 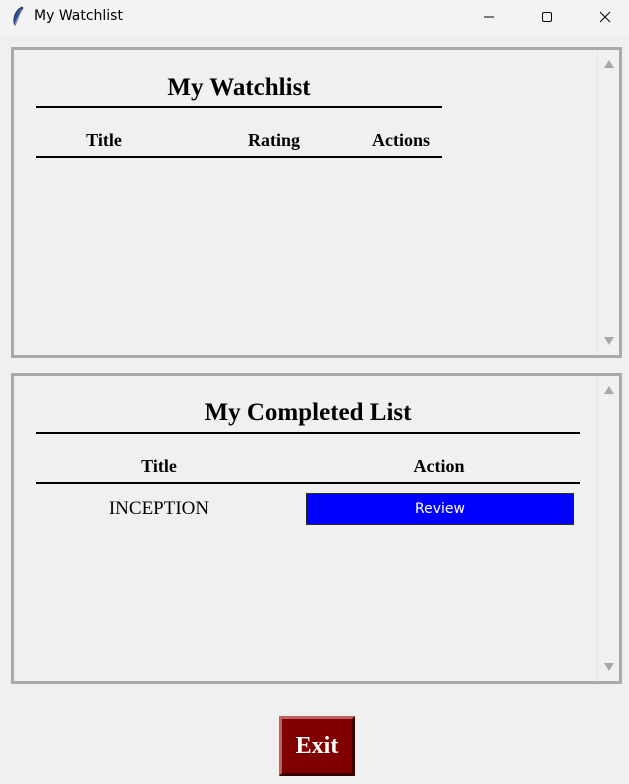 I want to click on watchlist-heading: My Watchlist, so click(x=239, y=87).